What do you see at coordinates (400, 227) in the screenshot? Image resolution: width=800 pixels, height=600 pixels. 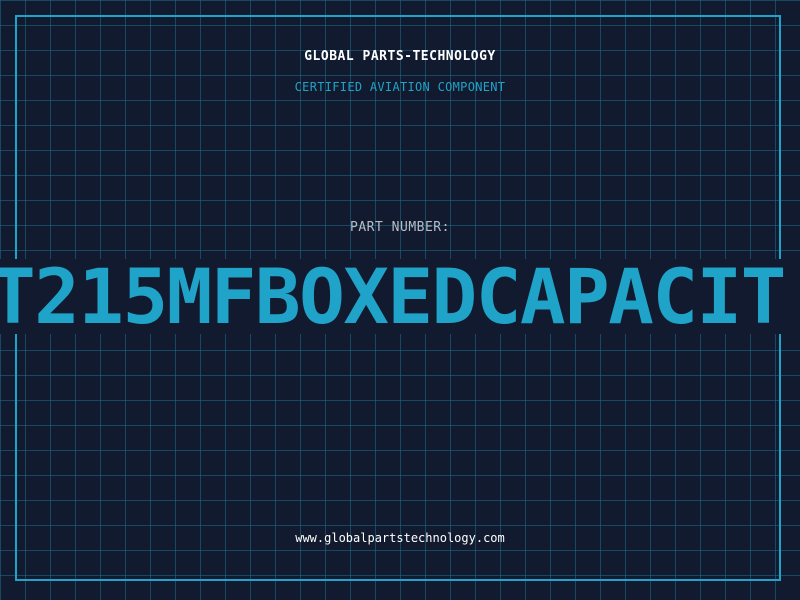 I see `part-number-label: PART NUMBER:` at bounding box center [400, 227].